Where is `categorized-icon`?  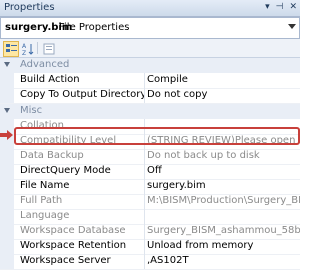
categorized-icon is located at coordinates (11, 48).